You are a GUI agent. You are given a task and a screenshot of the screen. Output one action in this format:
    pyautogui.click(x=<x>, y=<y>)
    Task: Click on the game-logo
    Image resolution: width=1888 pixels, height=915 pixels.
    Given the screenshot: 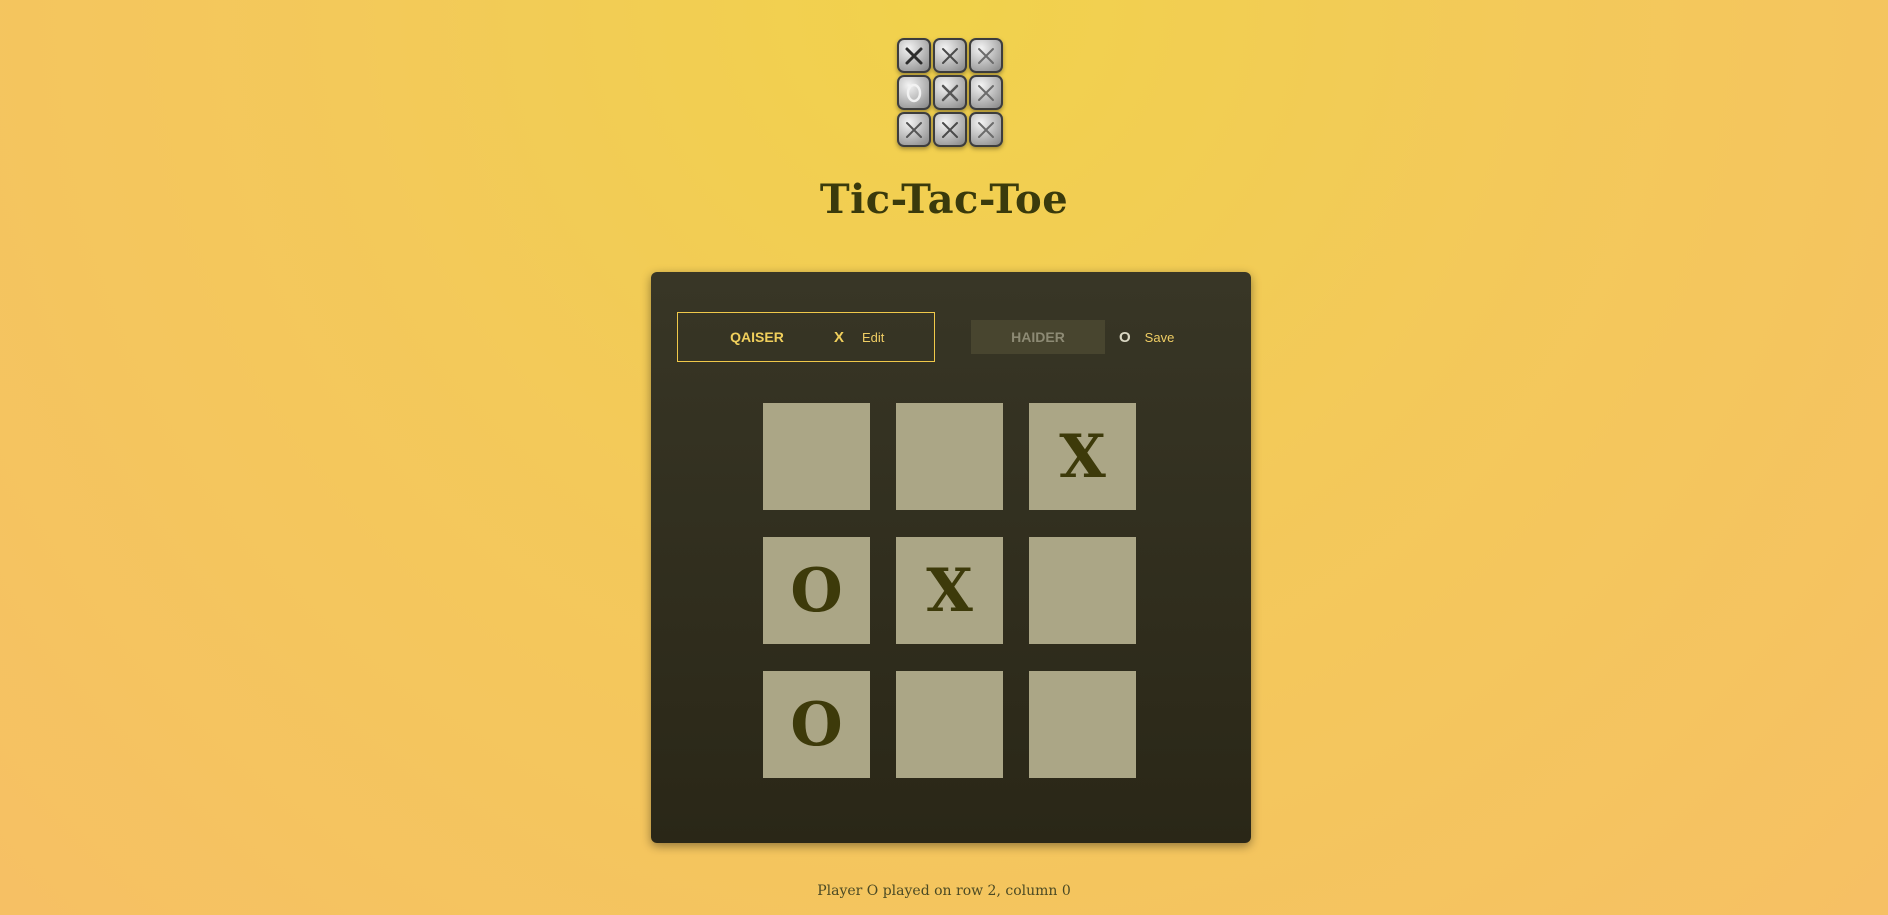 What is the action you would take?
    pyautogui.click(x=953, y=96)
    